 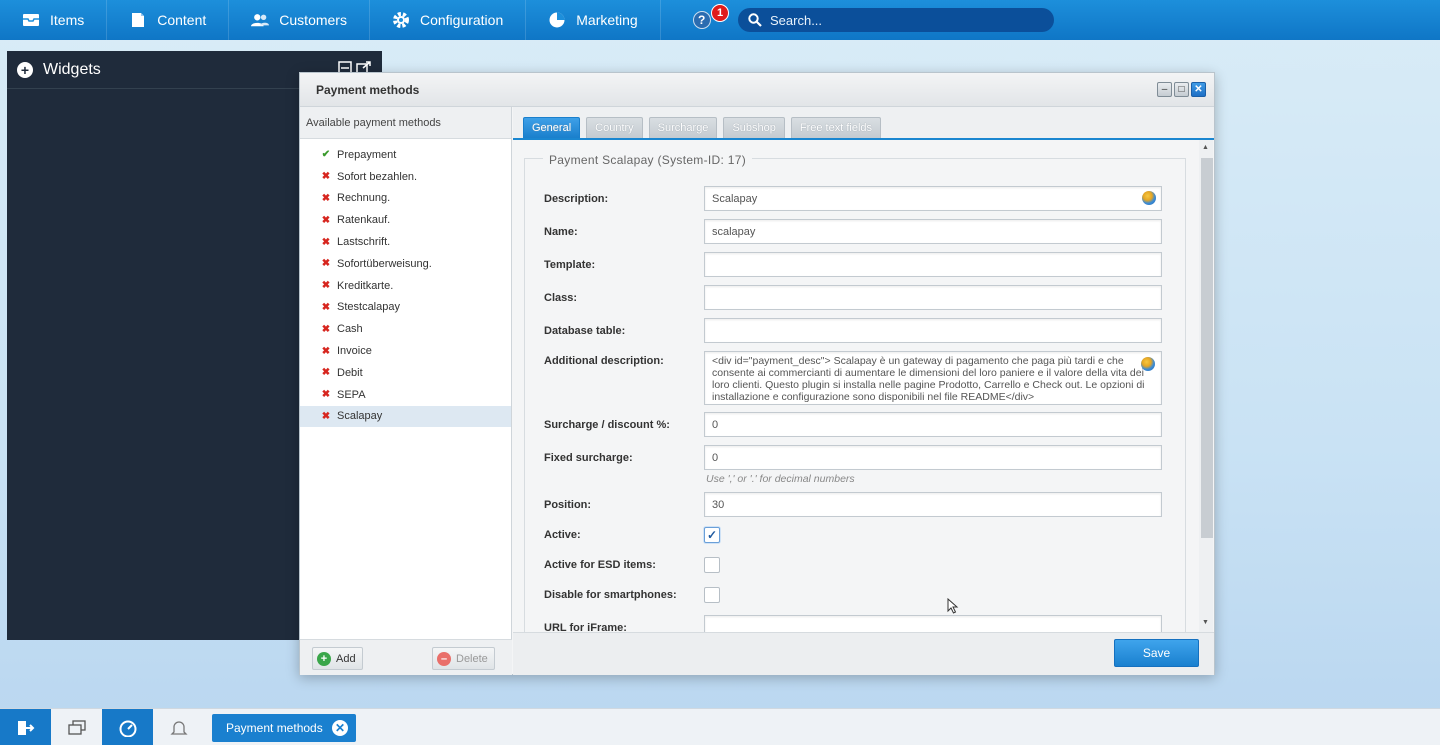 What do you see at coordinates (588, 457) in the screenshot?
I see `fixed-surcharge-label: Fixed surcharge:` at bounding box center [588, 457].